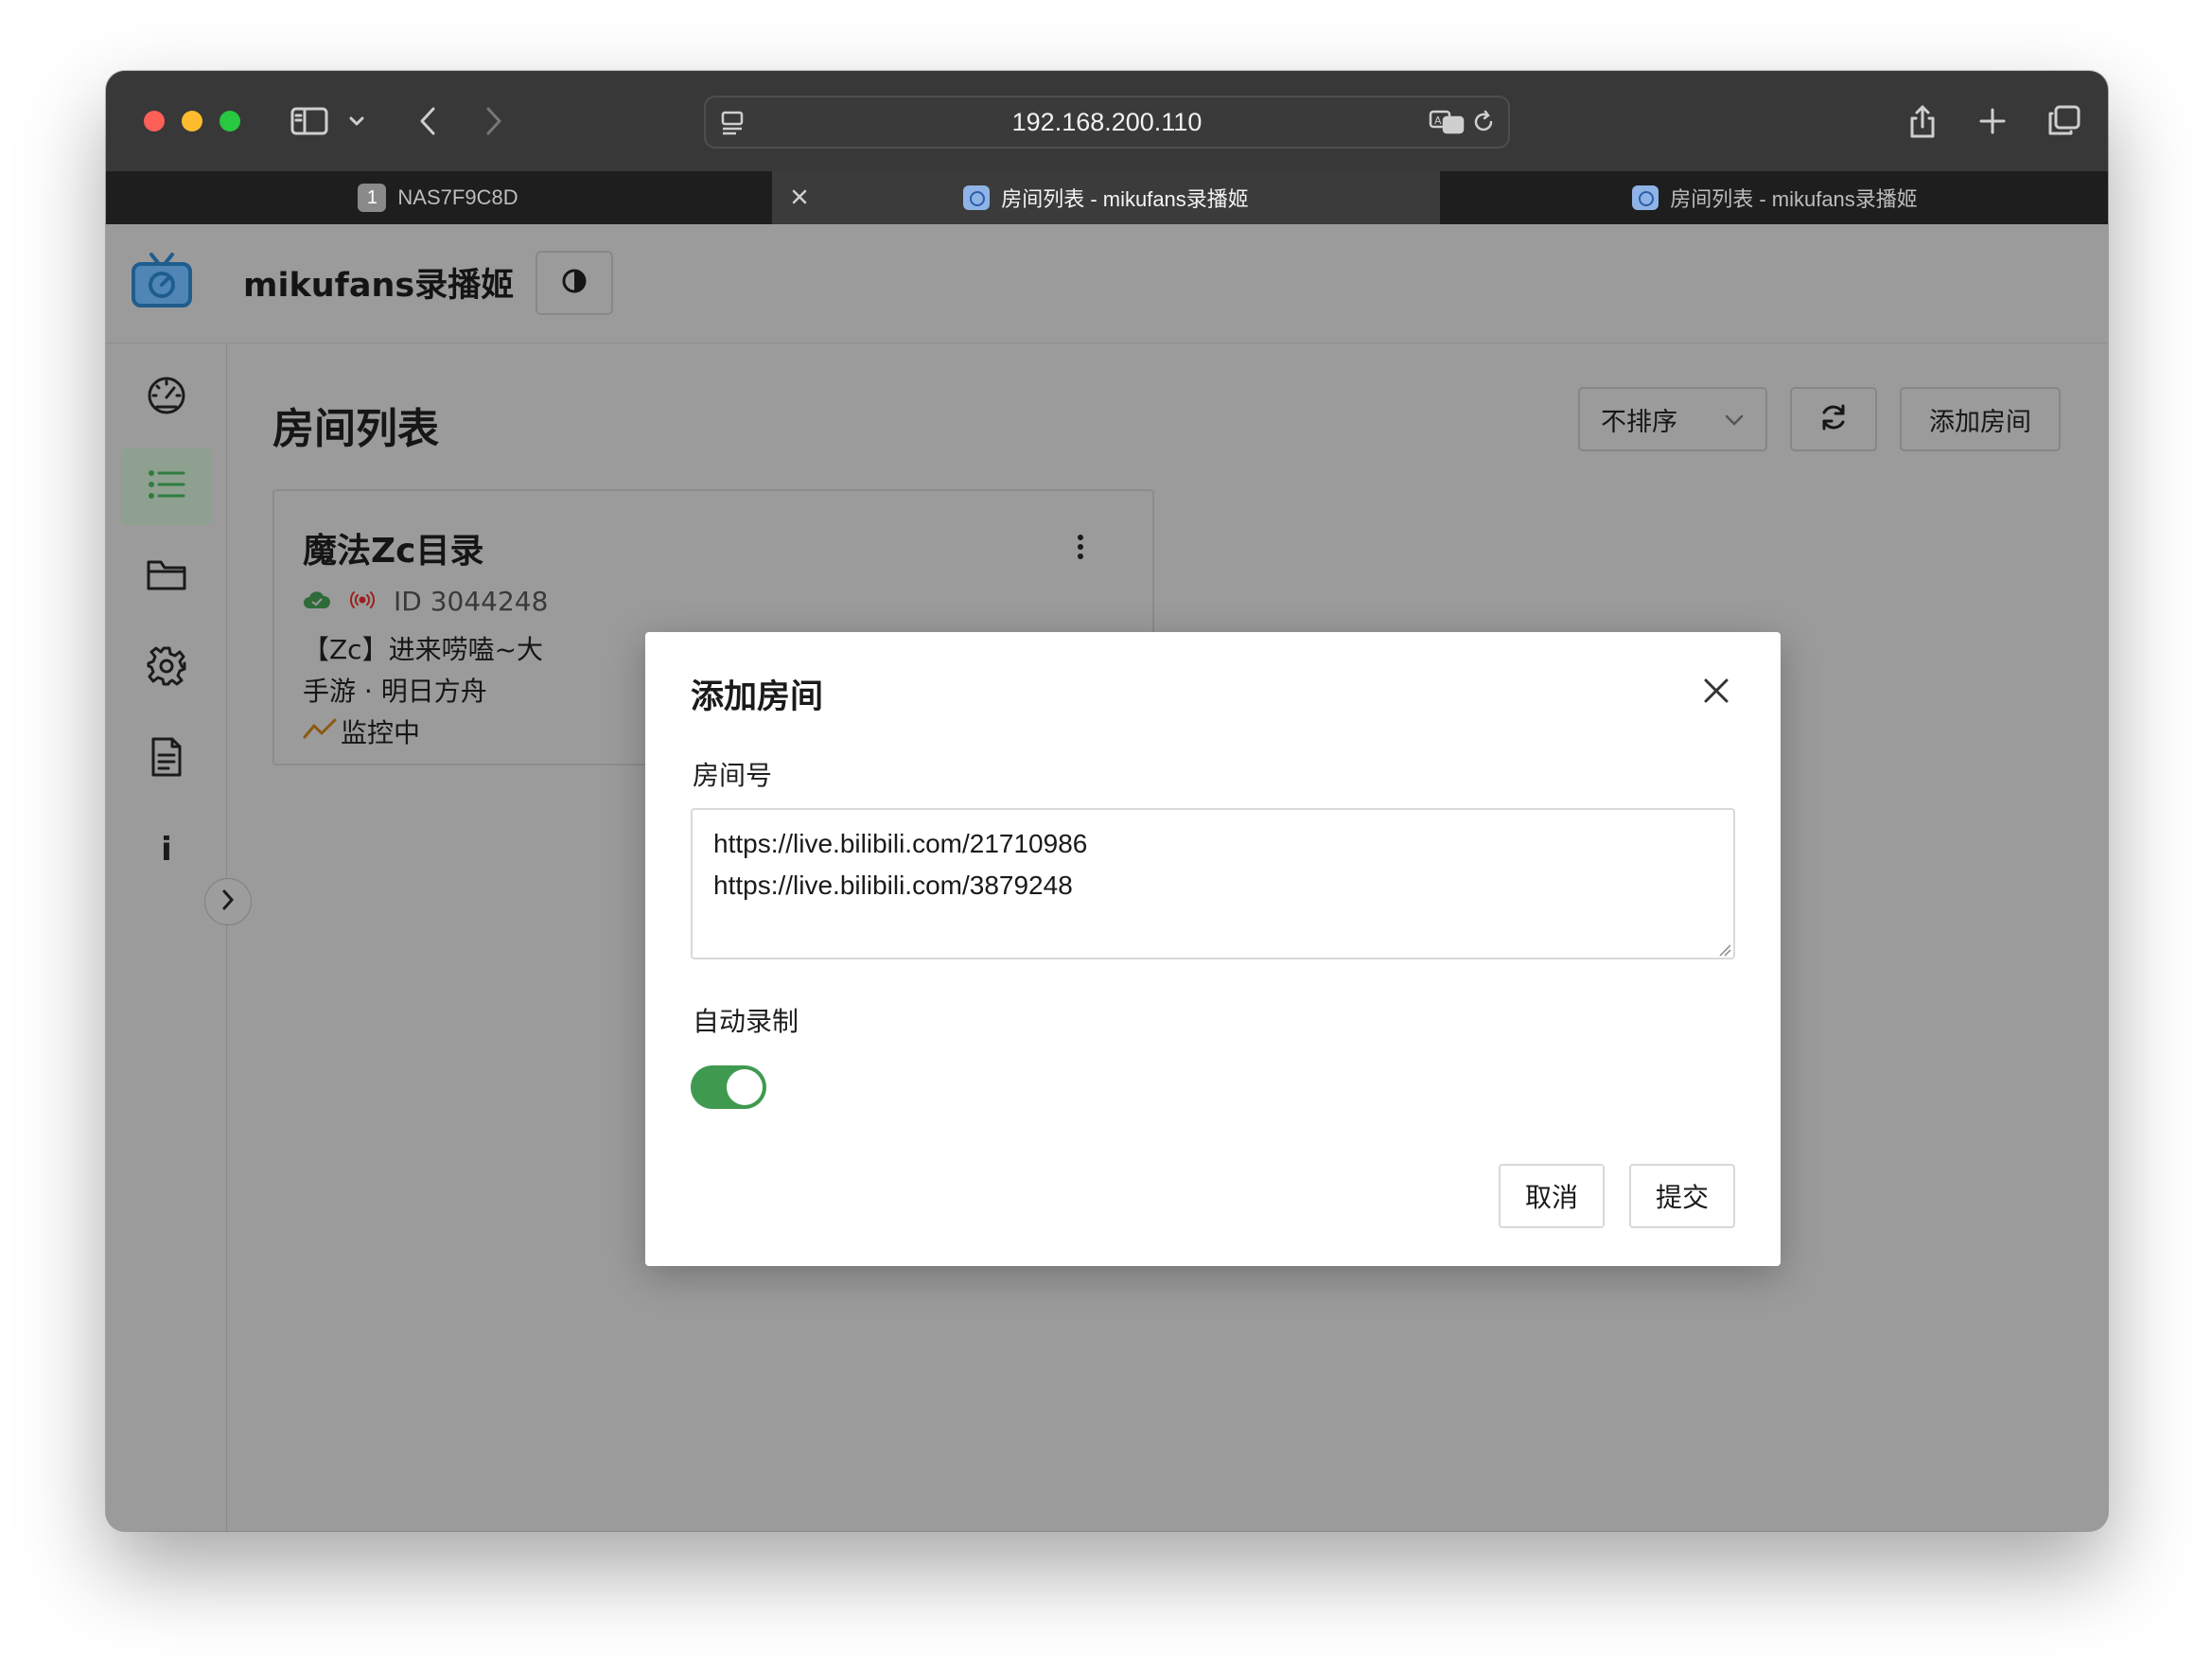  Describe the element at coordinates (733, 775) in the screenshot. I see `room-number-label: 房间号` at that location.